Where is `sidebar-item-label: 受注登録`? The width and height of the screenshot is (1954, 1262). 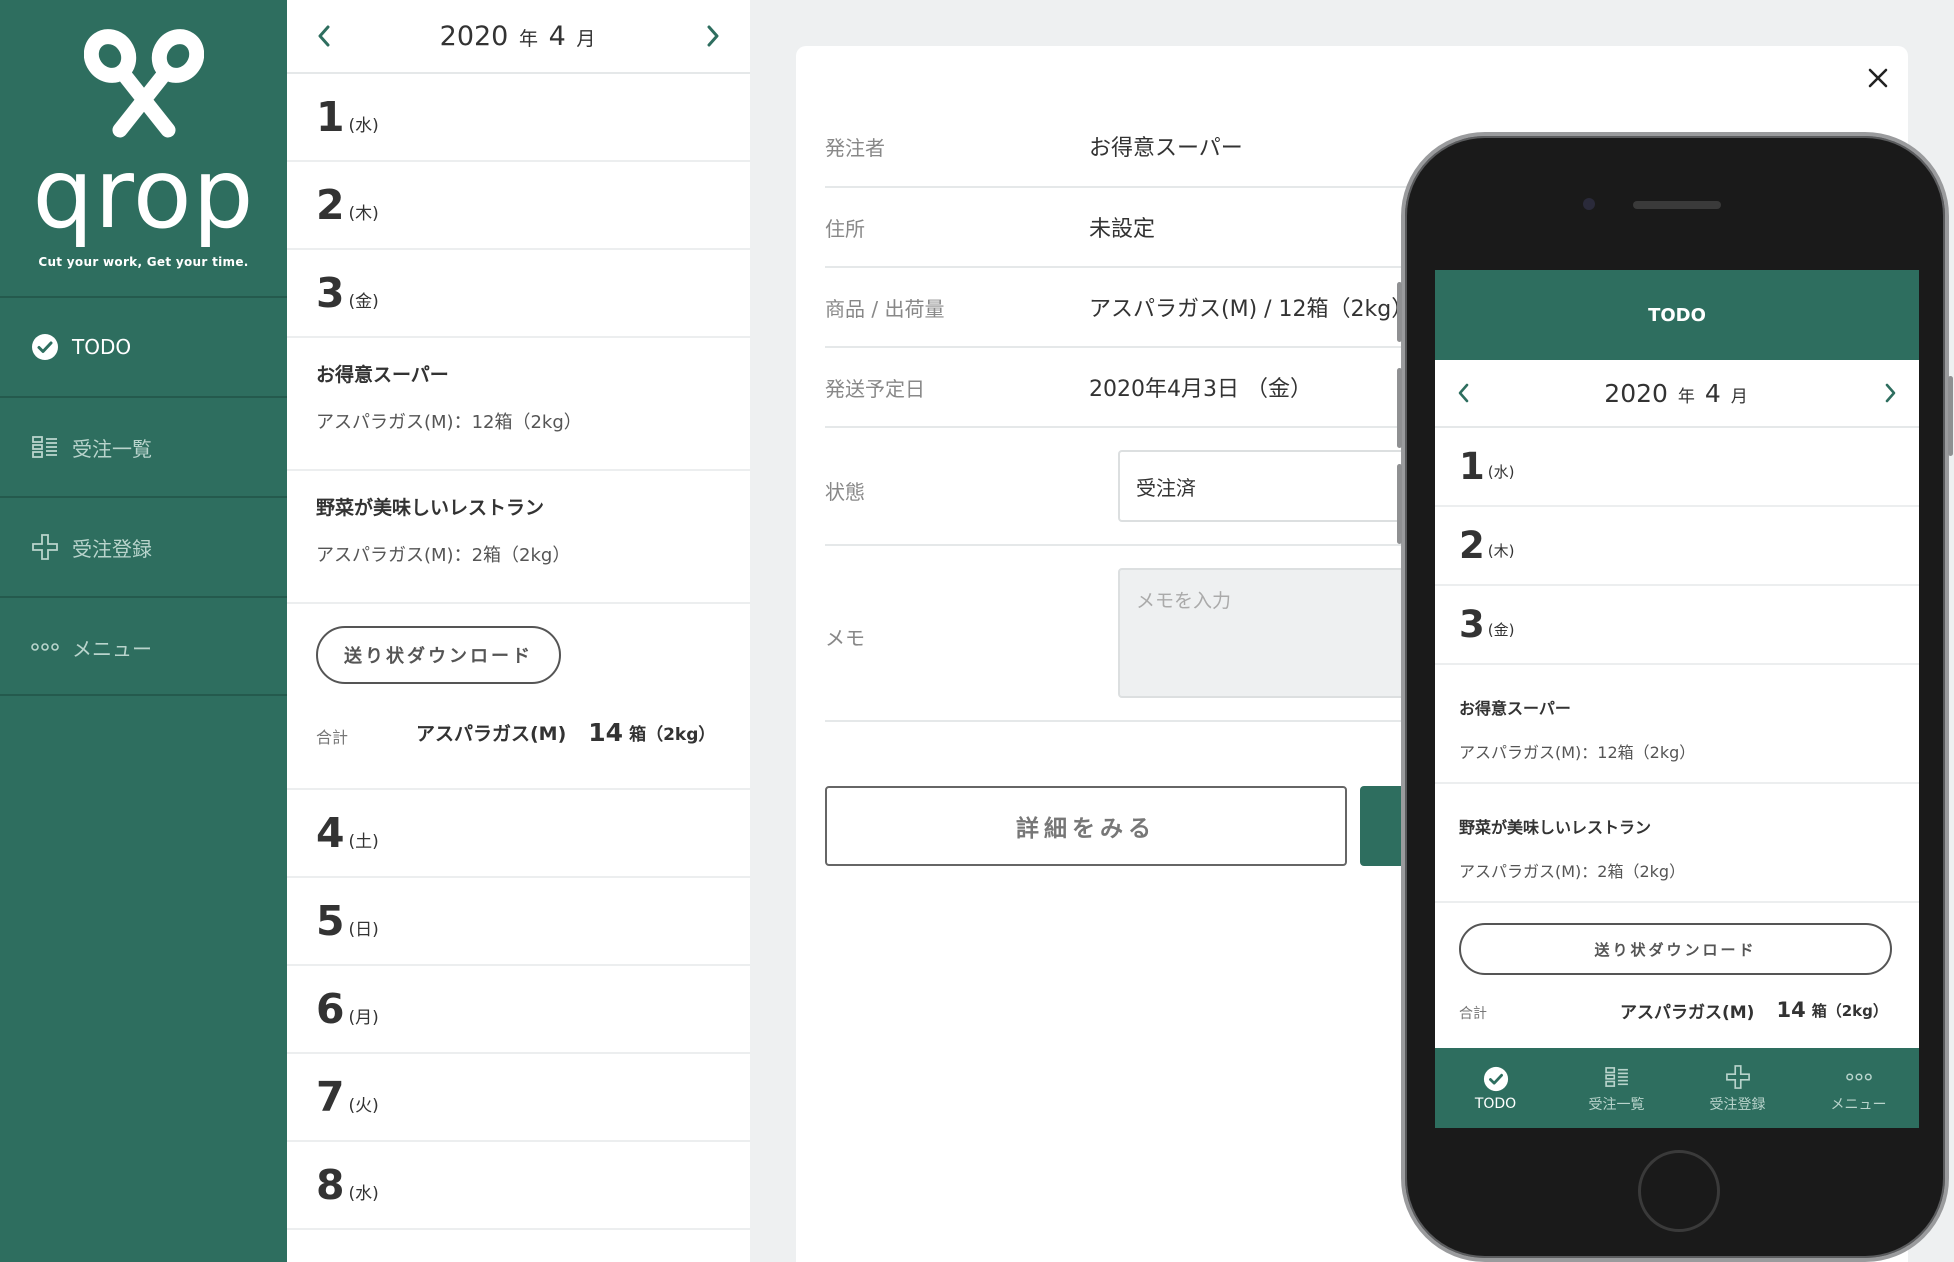 sidebar-item-label: 受注登録 is located at coordinates (112, 548).